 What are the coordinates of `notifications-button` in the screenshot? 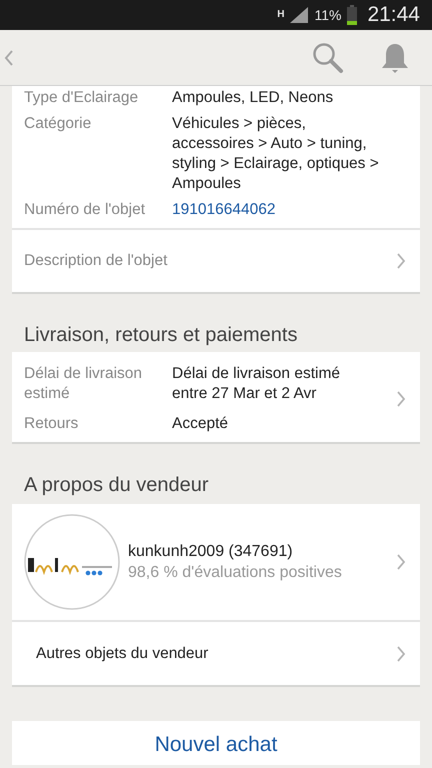 It's located at (395, 58).